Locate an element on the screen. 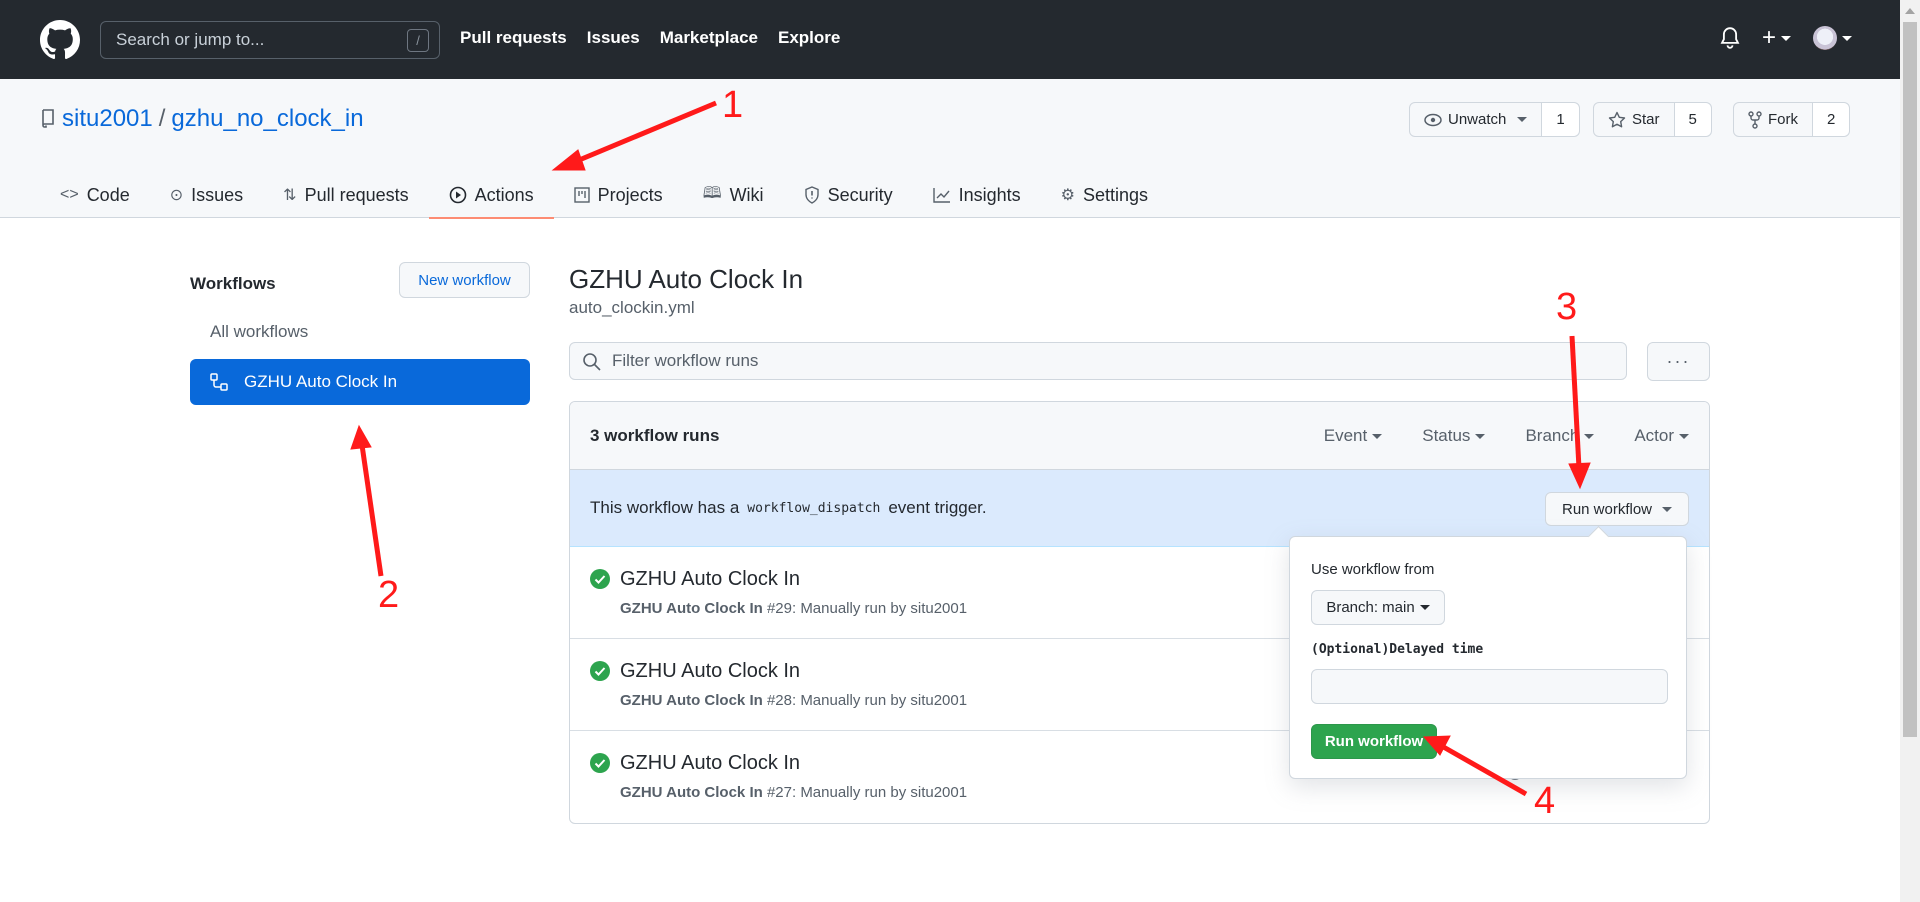 The height and width of the screenshot is (902, 1920). book-icon: 🕮 is located at coordinates (712, 193).